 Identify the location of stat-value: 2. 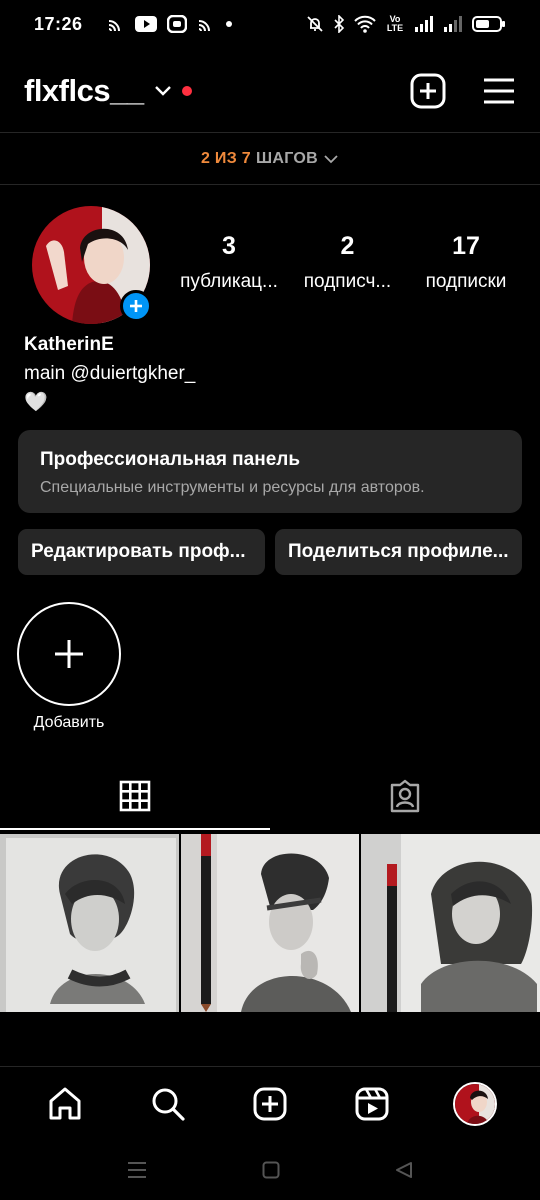
(347, 246).